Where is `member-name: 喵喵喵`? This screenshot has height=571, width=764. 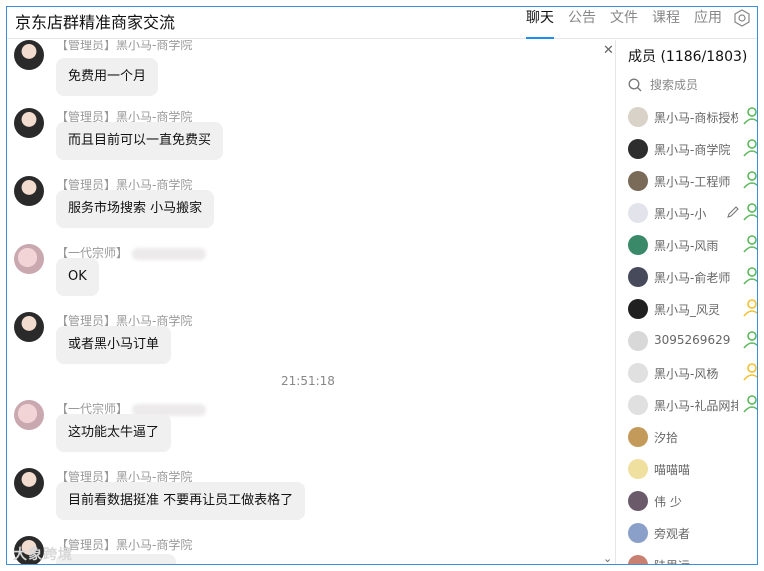 member-name: 喵喵喵 is located at coordinates (672, 470).